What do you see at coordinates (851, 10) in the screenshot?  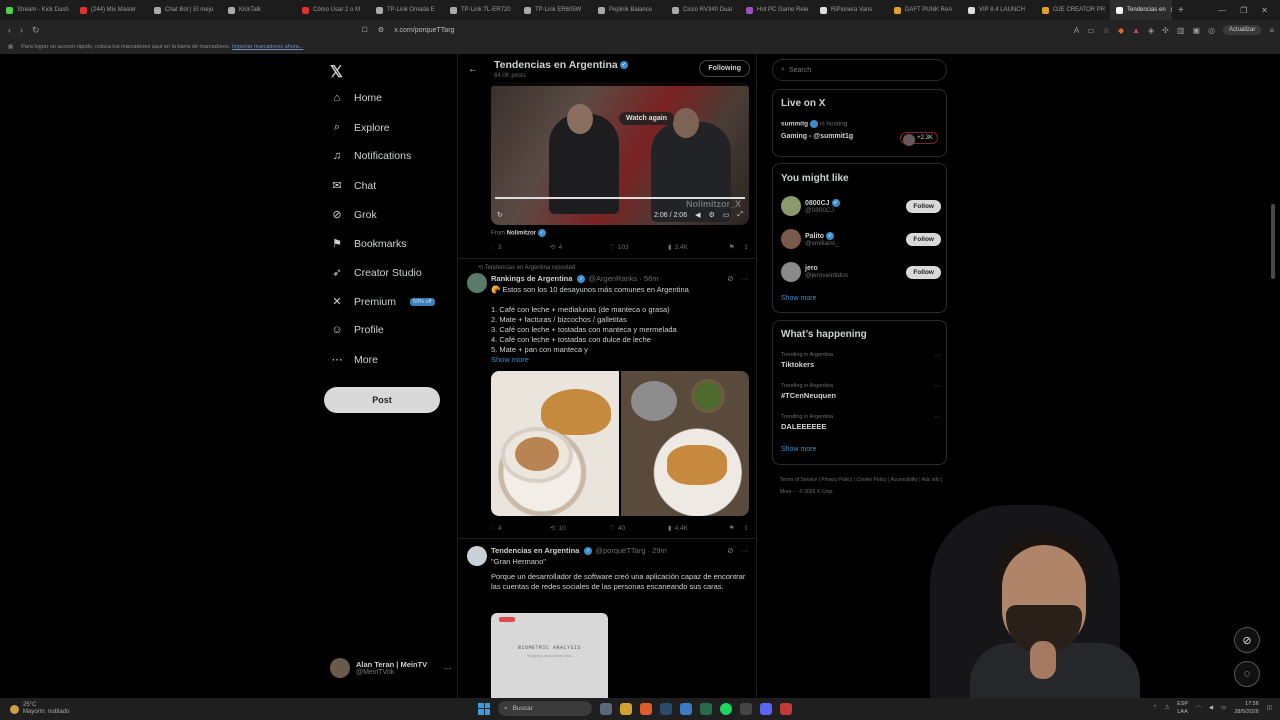 I see `browser-tab: RiPionera Vans` at bounding box center [851, 10].